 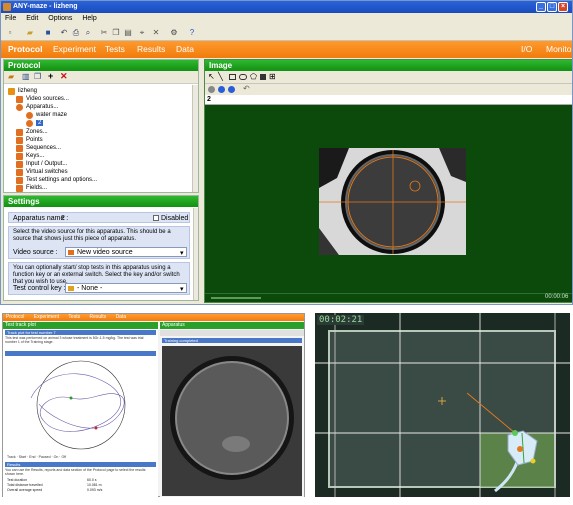 I want to click on track-plot-title: Test track plot, so click(x=80, y=325).